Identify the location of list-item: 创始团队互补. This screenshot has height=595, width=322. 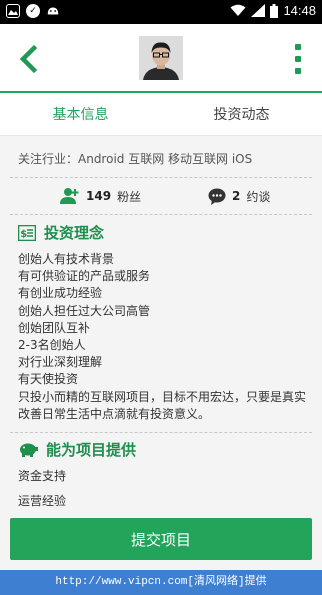
(54, 327).